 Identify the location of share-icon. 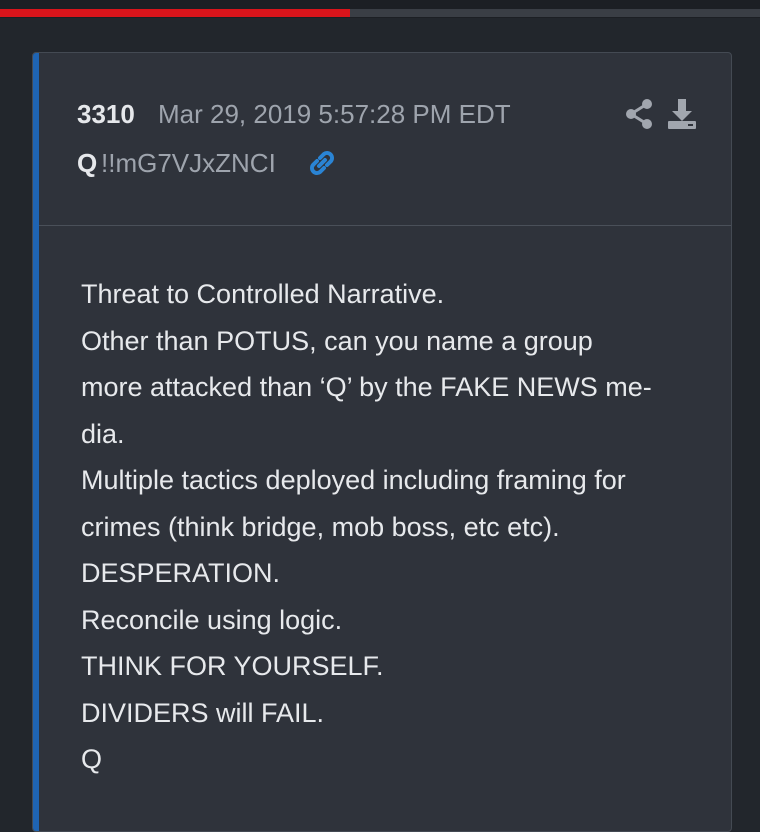
(639, 114).